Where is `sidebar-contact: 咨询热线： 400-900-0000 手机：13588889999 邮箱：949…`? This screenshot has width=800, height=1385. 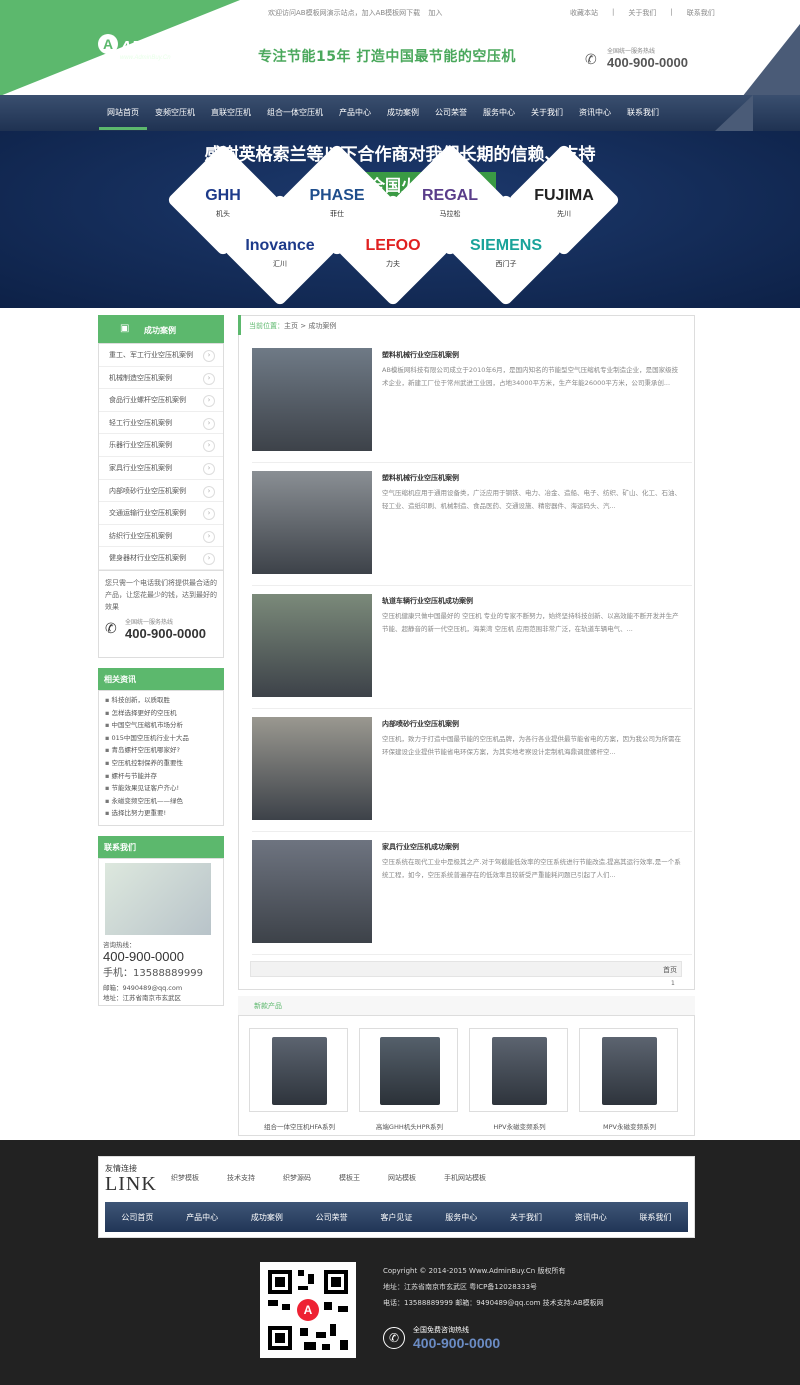 sidebar-contact: 咨询热线： 400-900-0000 手机：13588889999 邮箱：949… is located at coordinates (161, 931).